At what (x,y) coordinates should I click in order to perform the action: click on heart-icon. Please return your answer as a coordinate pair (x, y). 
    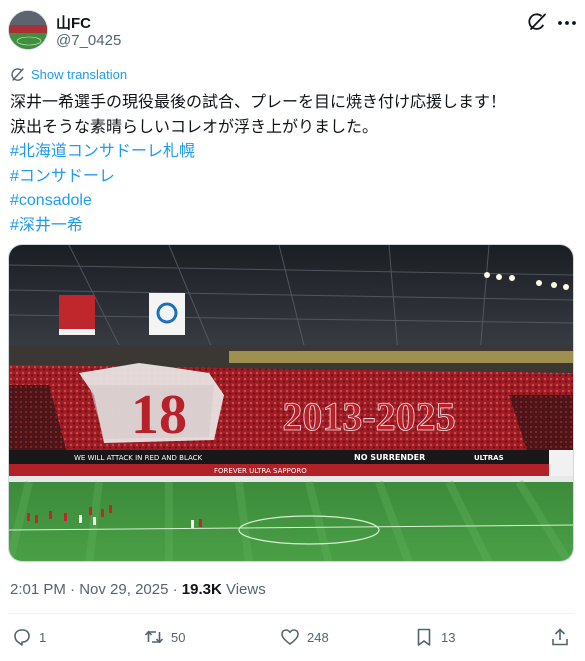
    Looking at the image, I should click on (290, 637).